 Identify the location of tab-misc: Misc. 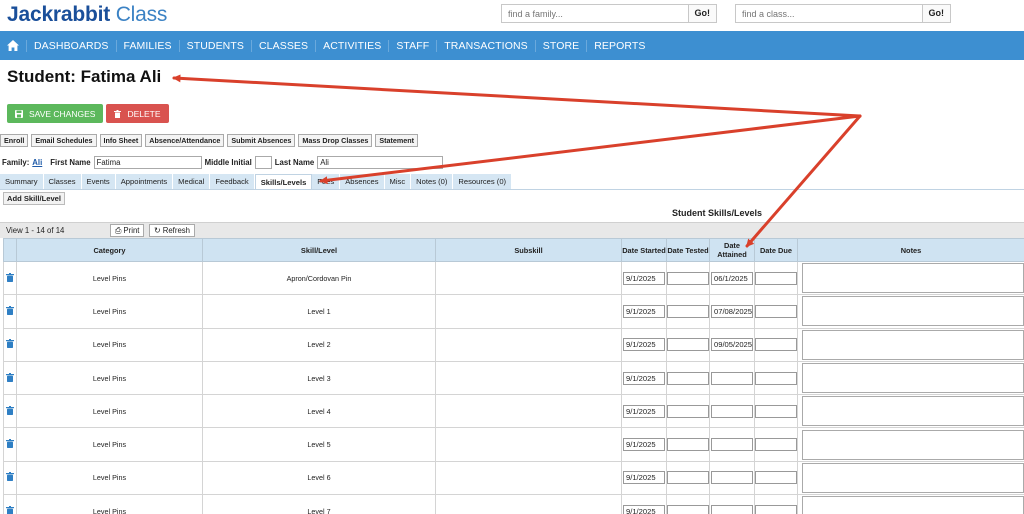
(398, 181).